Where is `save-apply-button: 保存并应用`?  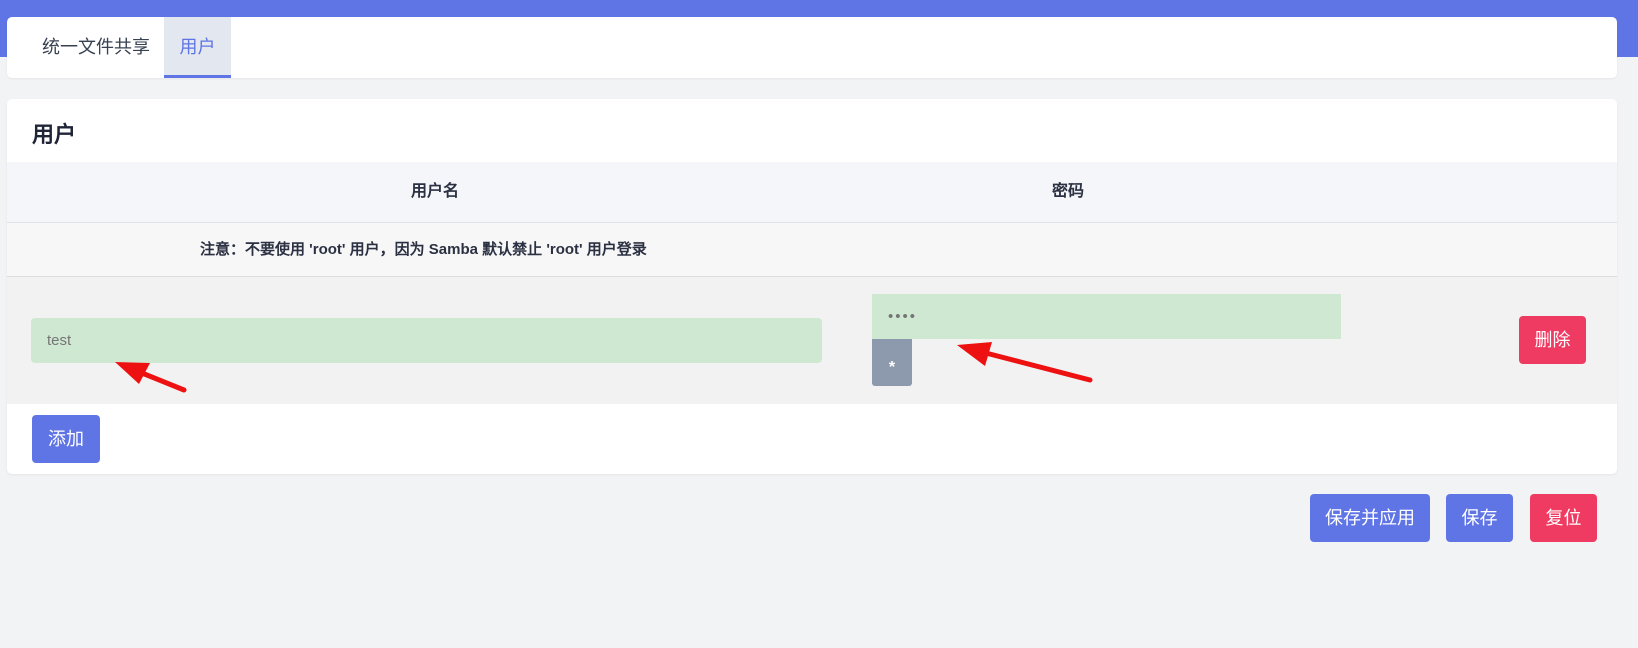
save-apply-button: 保存并应用 is located at coordinates (1370, 518).